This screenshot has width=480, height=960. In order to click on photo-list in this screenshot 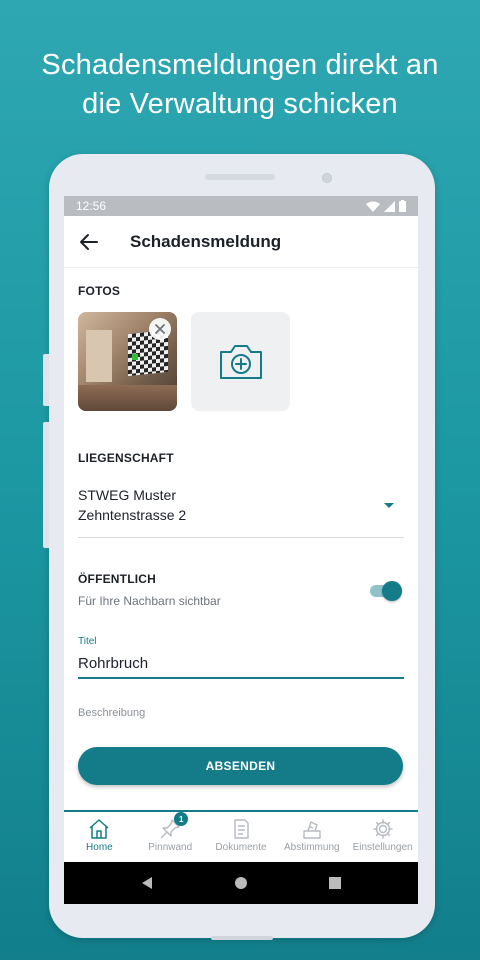, I will do `click(241, 361)`.